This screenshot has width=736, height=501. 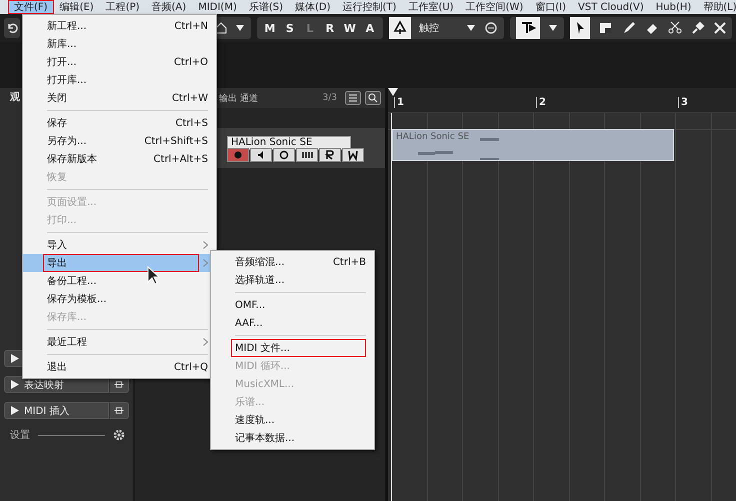 What do you see at coordinates (220, 28) in the screenshot?
I see `home-icon` at bounding box center [220, 28].